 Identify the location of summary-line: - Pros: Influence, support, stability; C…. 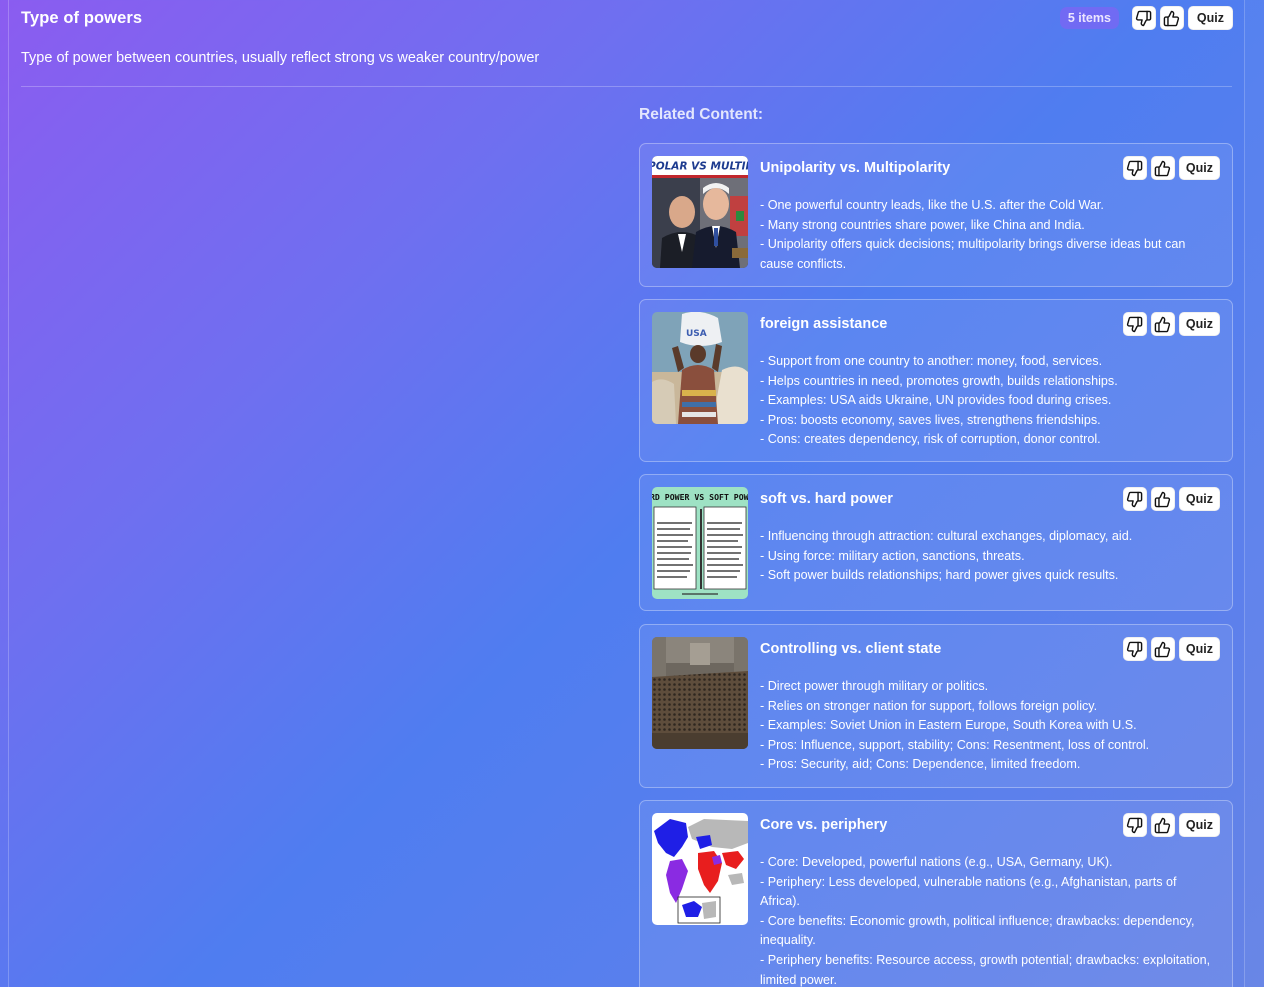
(955, 744).